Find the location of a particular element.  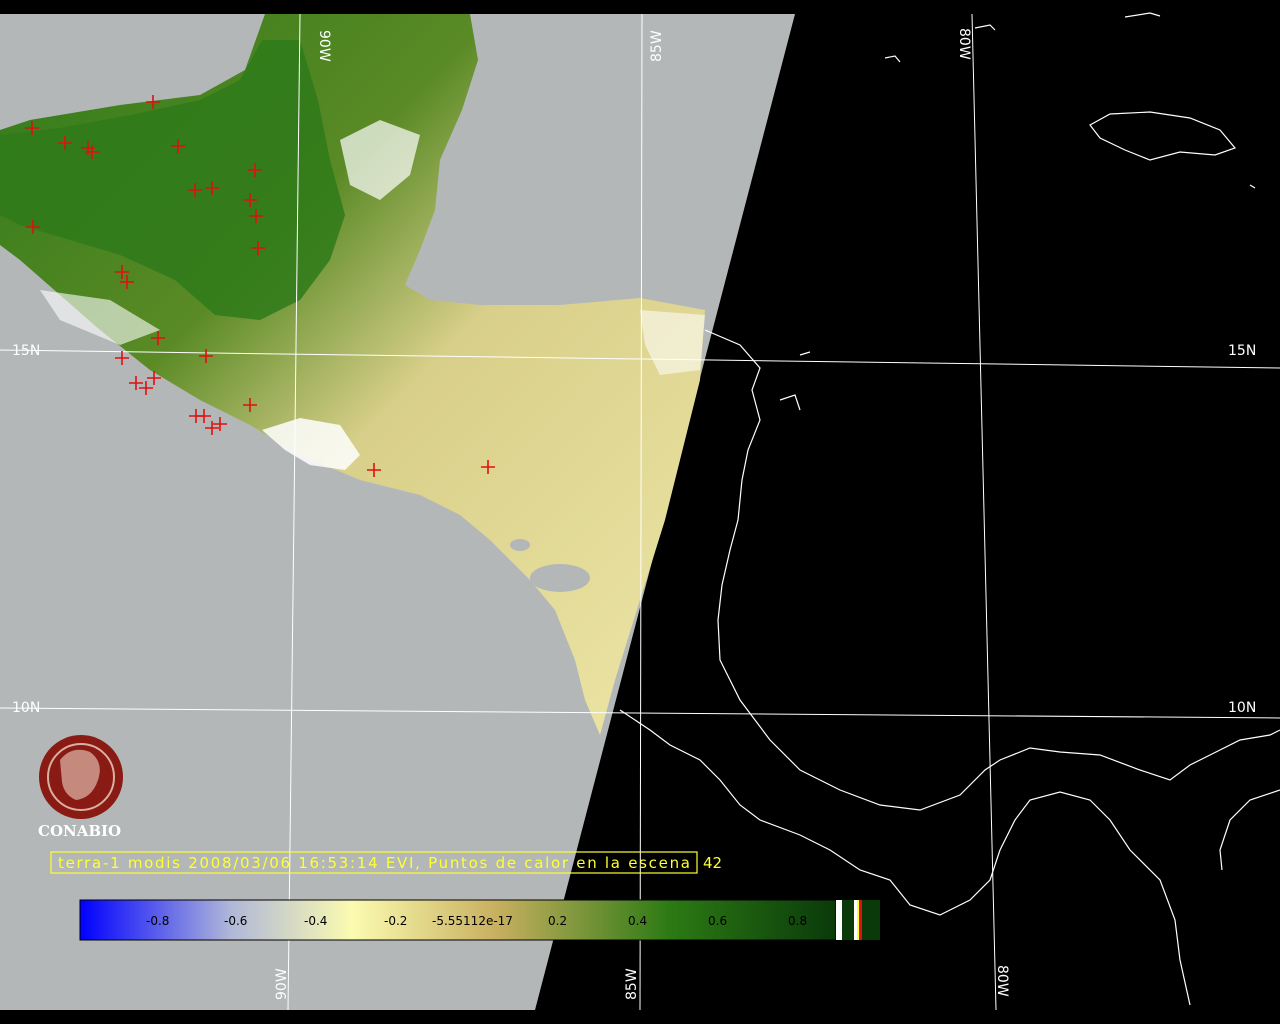

conabio-logo: CONABIO is located at coordinates (80, 787).